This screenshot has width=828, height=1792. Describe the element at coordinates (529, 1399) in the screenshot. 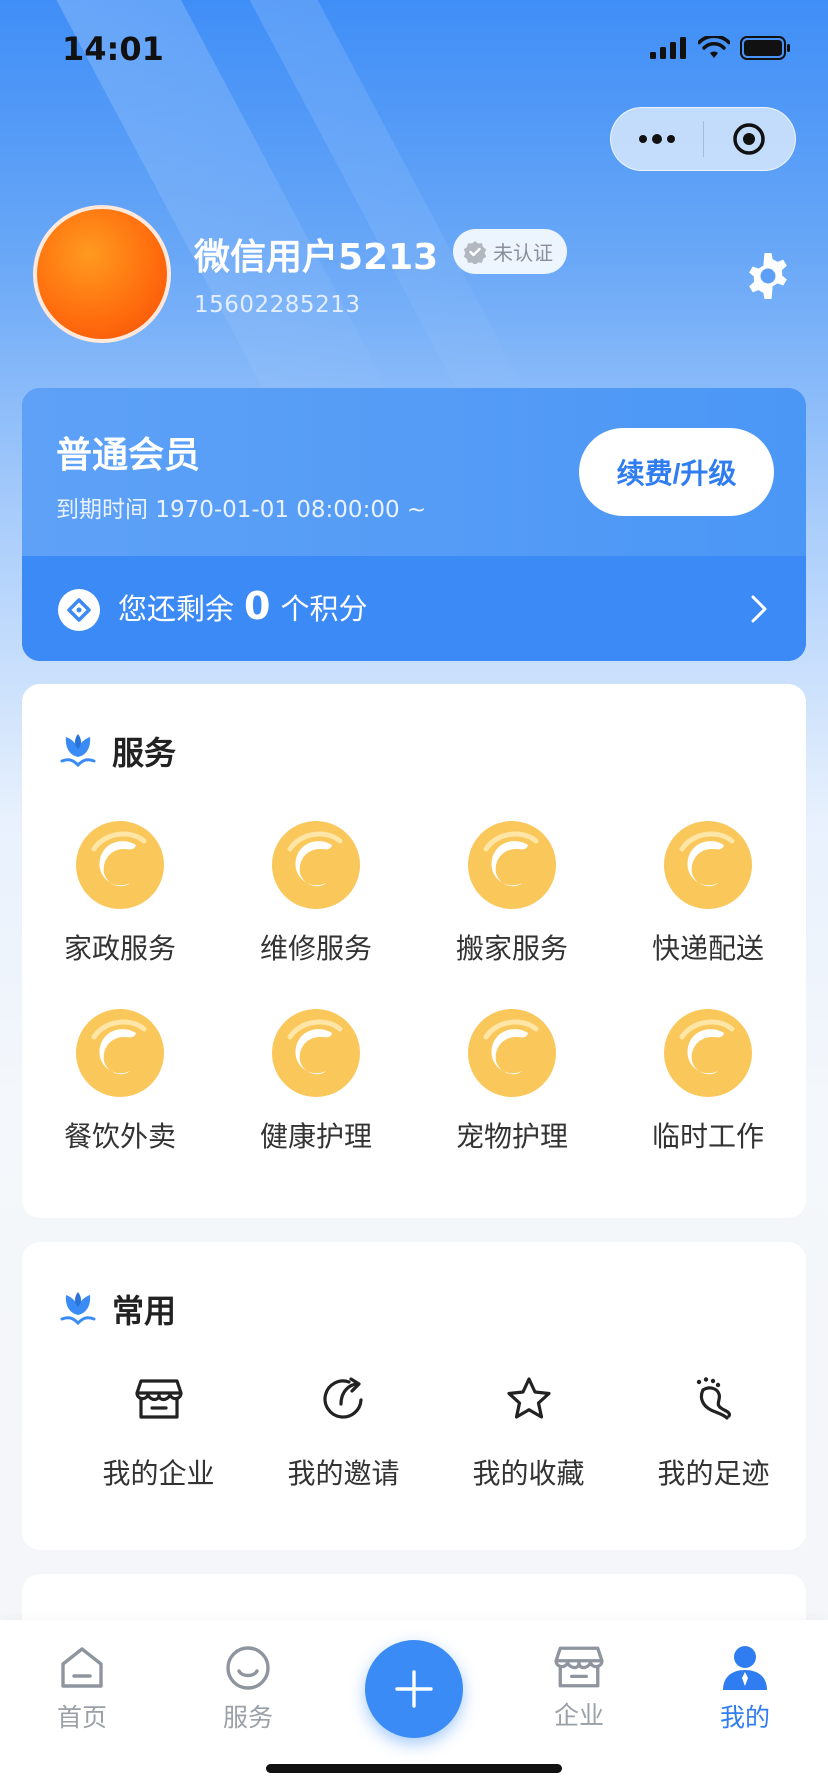

I see `star-icon` at that location.